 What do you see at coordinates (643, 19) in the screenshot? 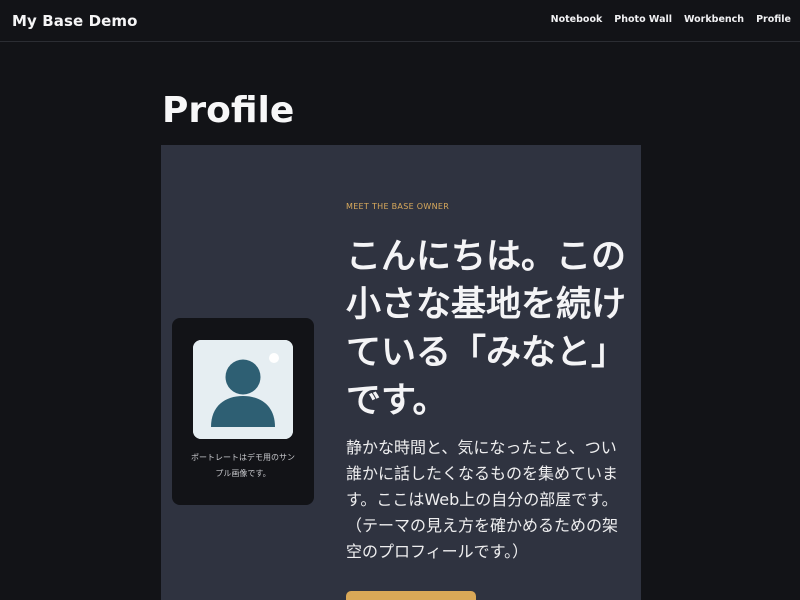
I see `nav-link-photo-wall: Photo Wall` at bounding box center [643, 19].